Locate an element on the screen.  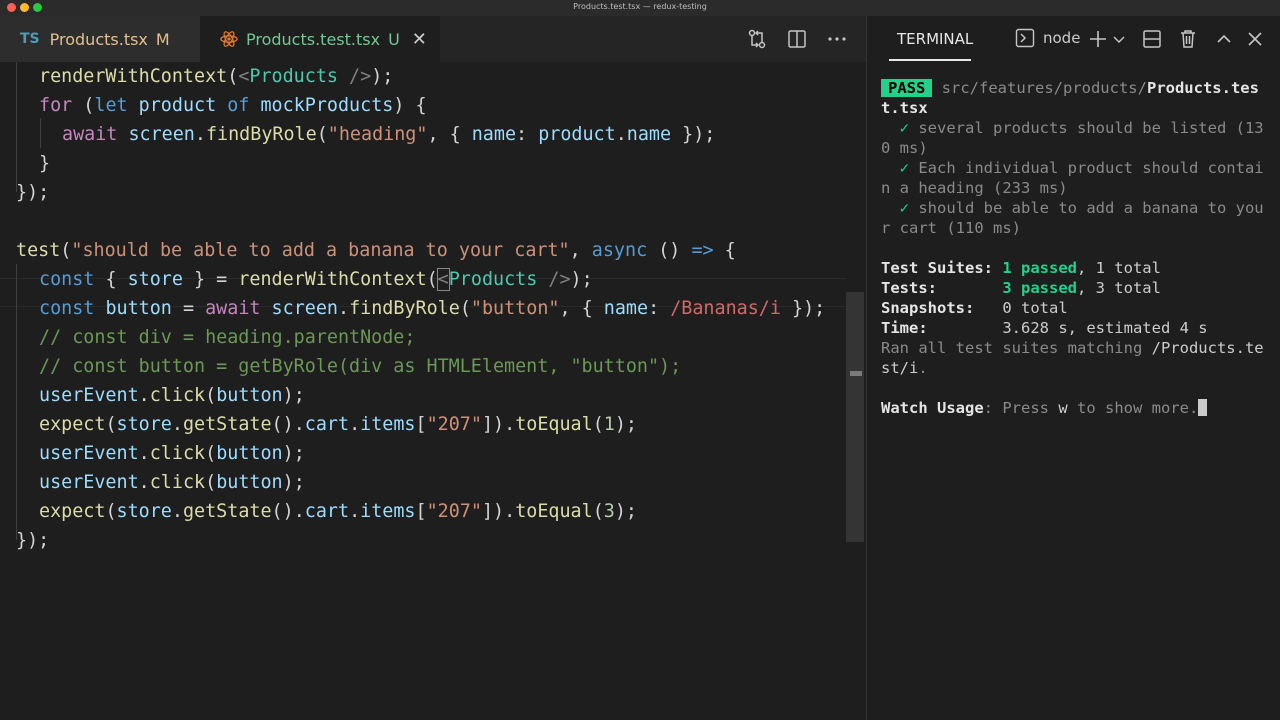
tab-label: Products.tsx is located at coordinates (98, 39).